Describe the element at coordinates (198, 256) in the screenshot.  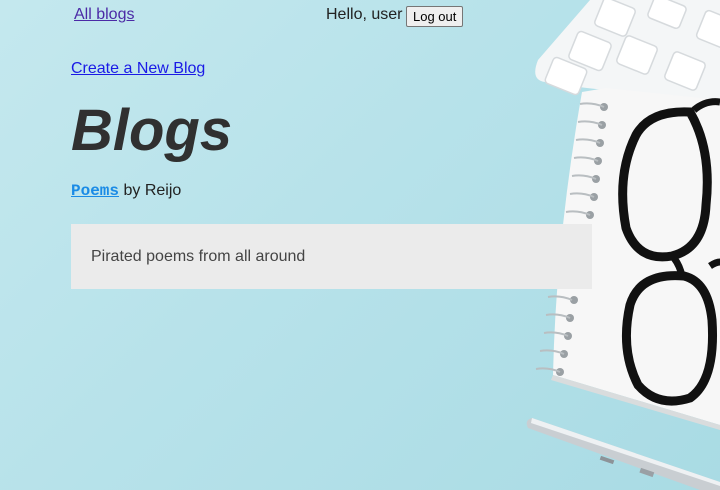
I see `blog-description: Pirated poems from all around` at that location.